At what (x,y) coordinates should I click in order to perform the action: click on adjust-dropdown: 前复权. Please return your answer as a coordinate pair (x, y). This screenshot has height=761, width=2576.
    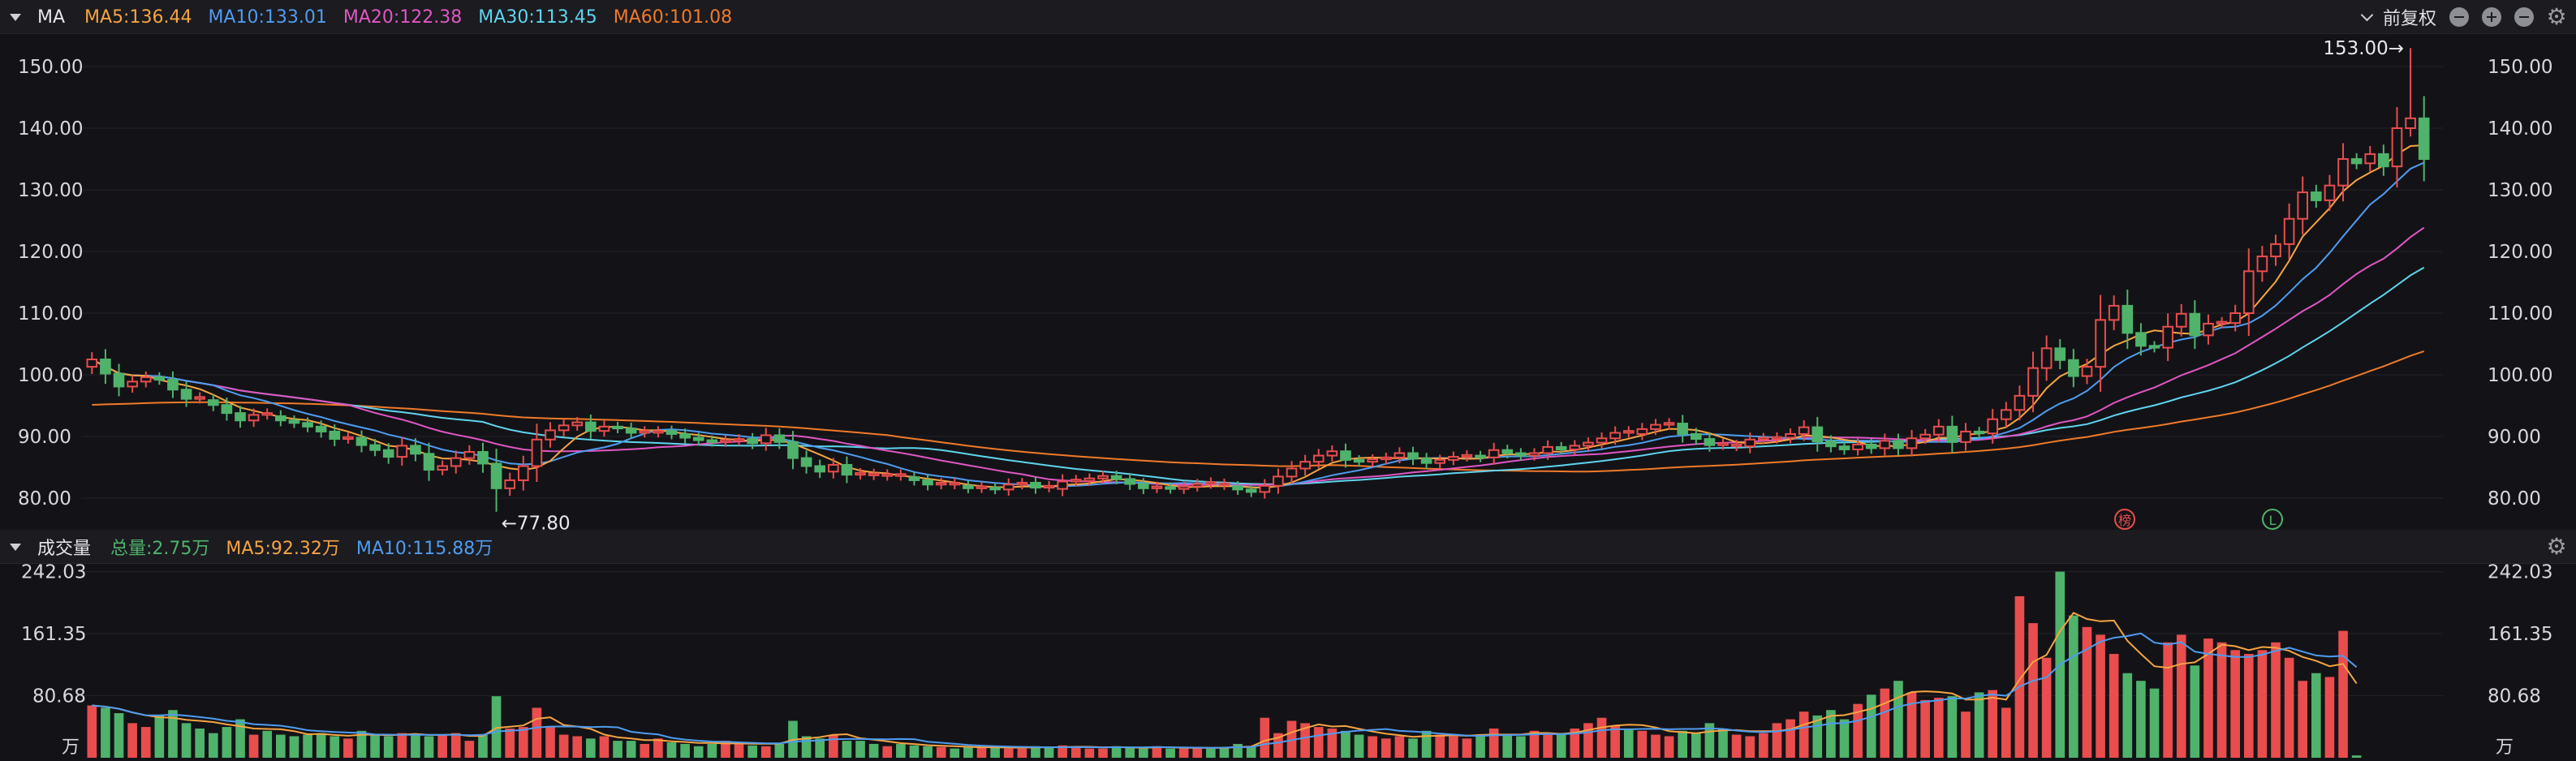
    Looking at the image, I should click on (2409, 17).